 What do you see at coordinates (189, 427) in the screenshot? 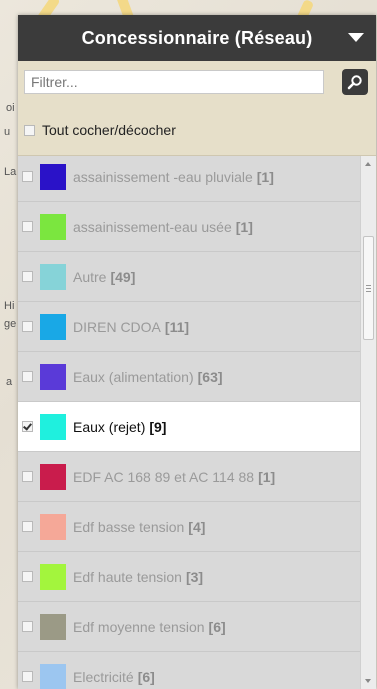
I see `layer-item: Eaux (rejet) [9]` at bounding box center [189, 427].